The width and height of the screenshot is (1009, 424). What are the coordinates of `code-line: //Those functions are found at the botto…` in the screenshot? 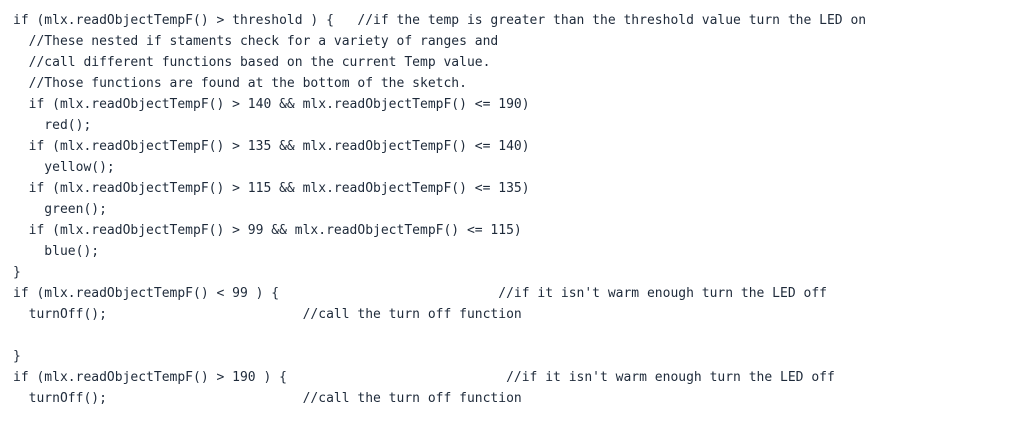 It's located at (240, 83).